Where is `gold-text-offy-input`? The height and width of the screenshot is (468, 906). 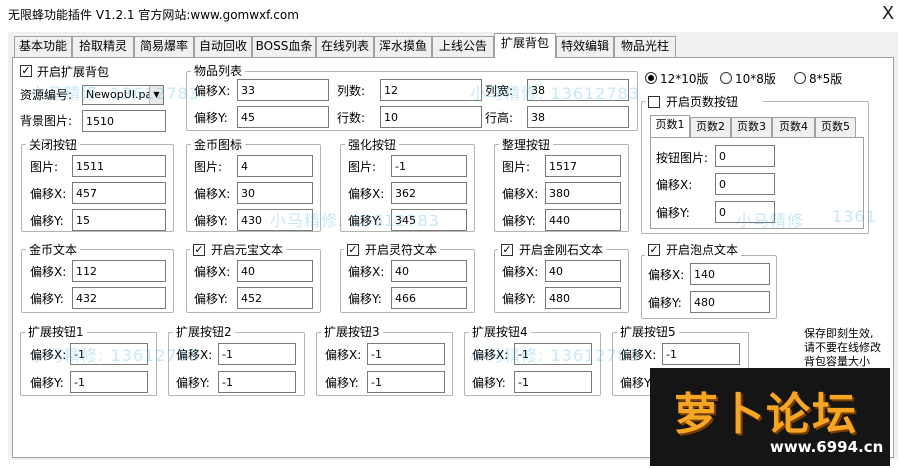 gold-text-offy-input is located at coordinates (119, 298).